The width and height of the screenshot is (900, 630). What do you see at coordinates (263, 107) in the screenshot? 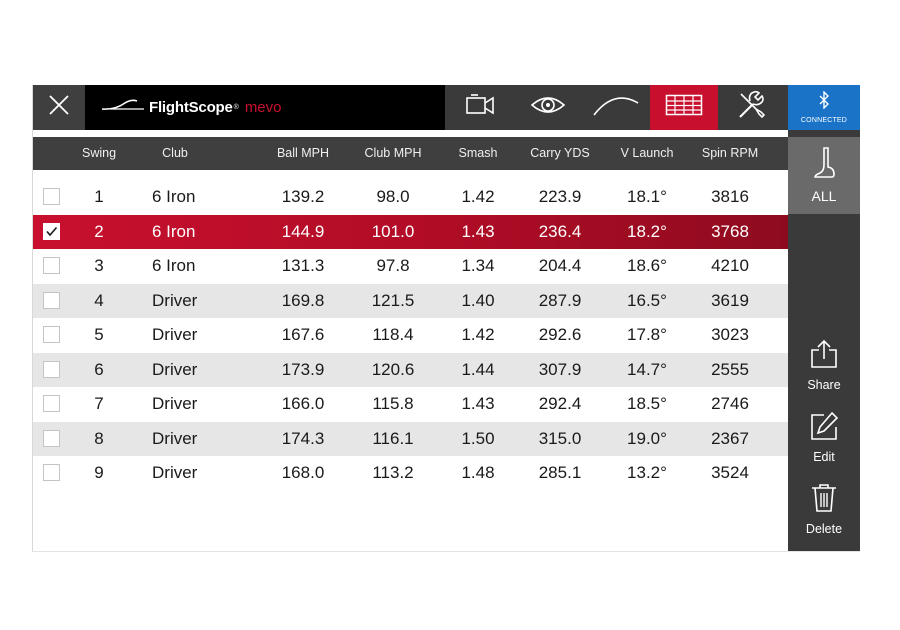
I see `brand-product: mevo` at bounding box center [263, 107].